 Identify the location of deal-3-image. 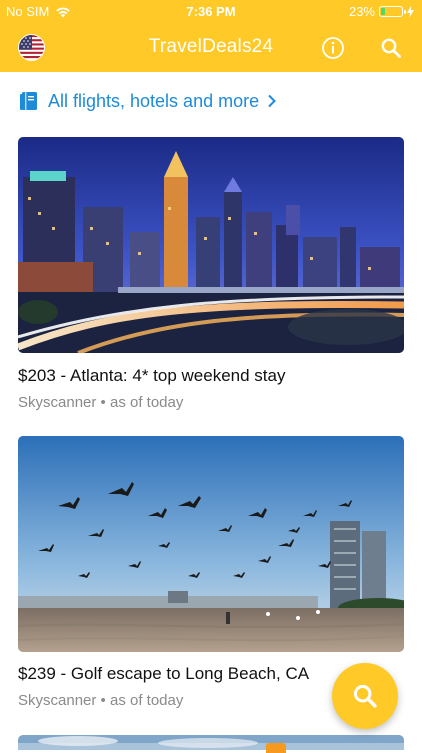
(211, 742).